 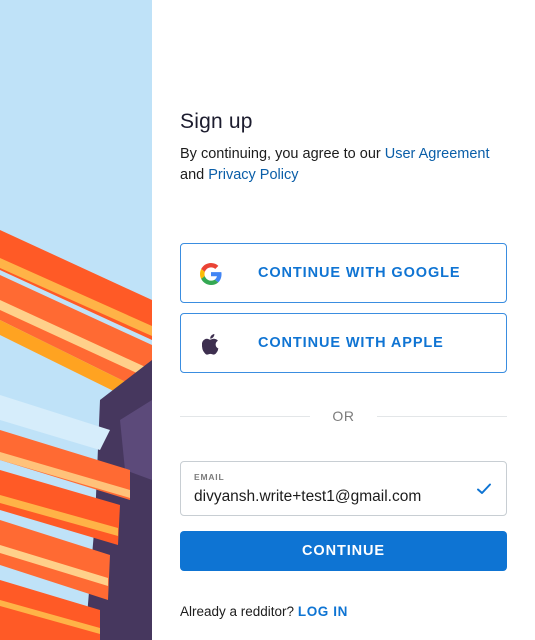 I want to click on page-title: Sign up, so click(x=216, y=121).